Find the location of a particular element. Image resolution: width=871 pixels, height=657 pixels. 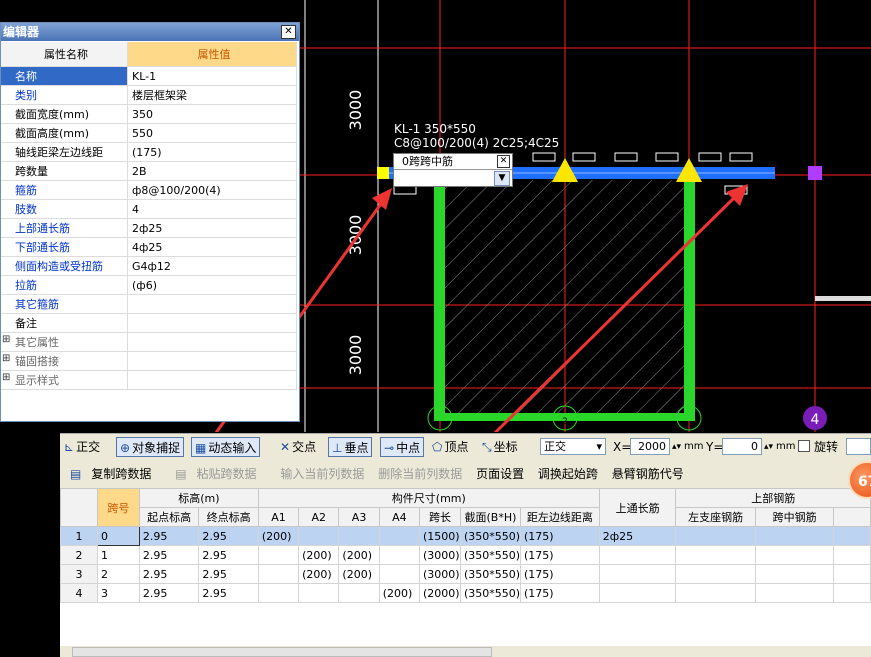

y-unit: mm is located at coordinates (786, 446).